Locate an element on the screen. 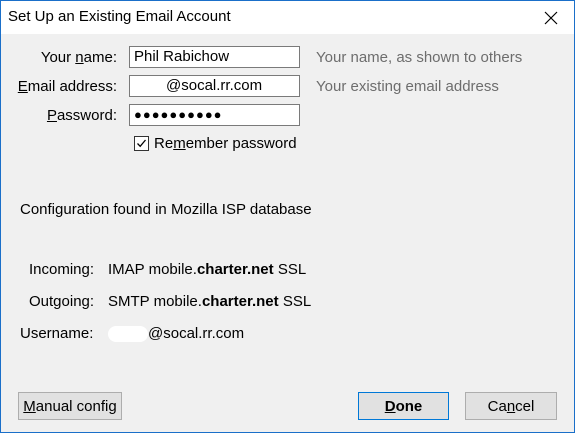 Image resolution: width=575 pixels, height=433 pixels. remember-password-checkbox is located at coordinates (141, 143).